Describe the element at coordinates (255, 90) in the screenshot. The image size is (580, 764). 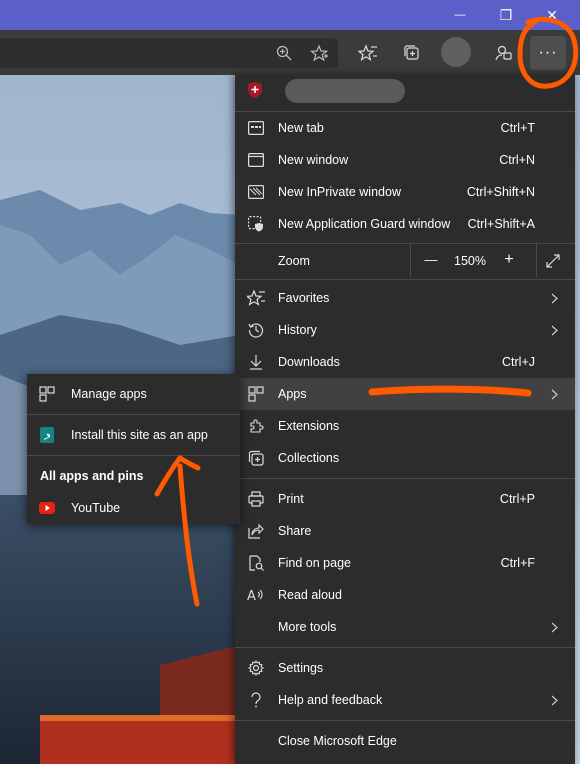
I see `shield-icon` at that location.